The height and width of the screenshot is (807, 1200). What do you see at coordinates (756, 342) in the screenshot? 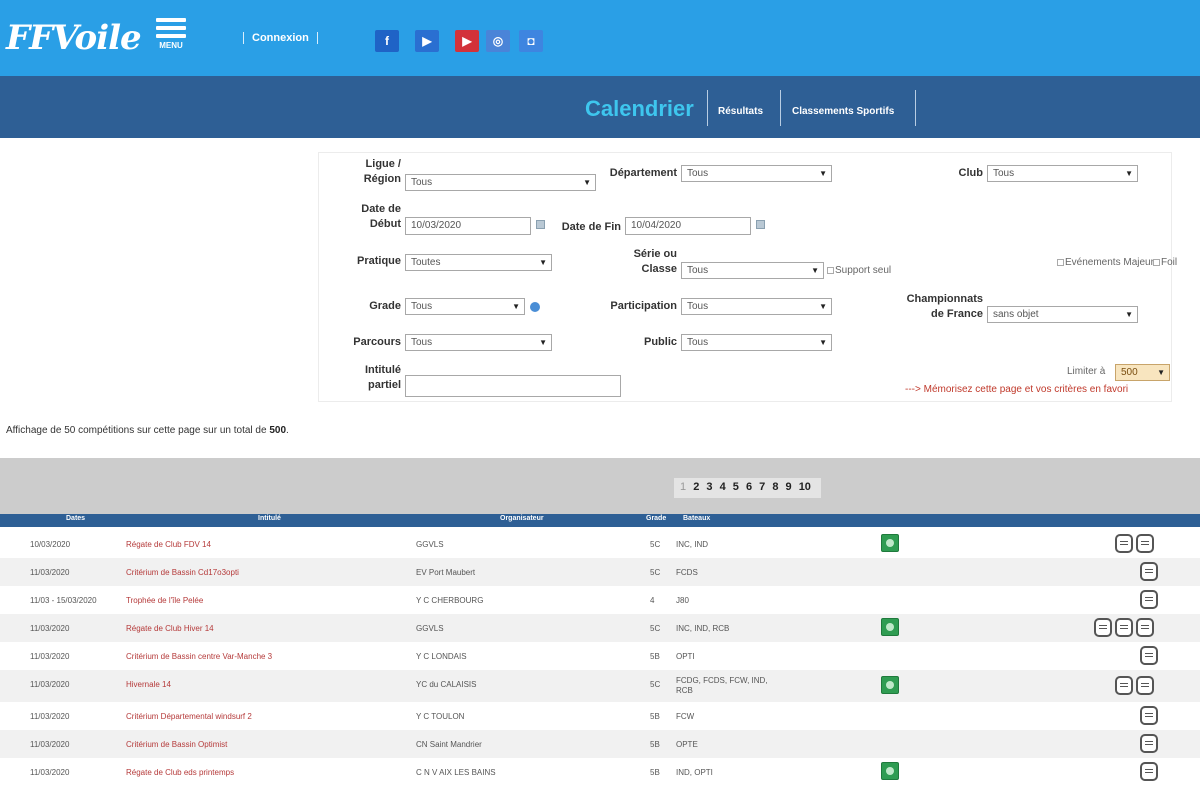
I see `public-select: Tous ▼` at bounding box center [756, 342].